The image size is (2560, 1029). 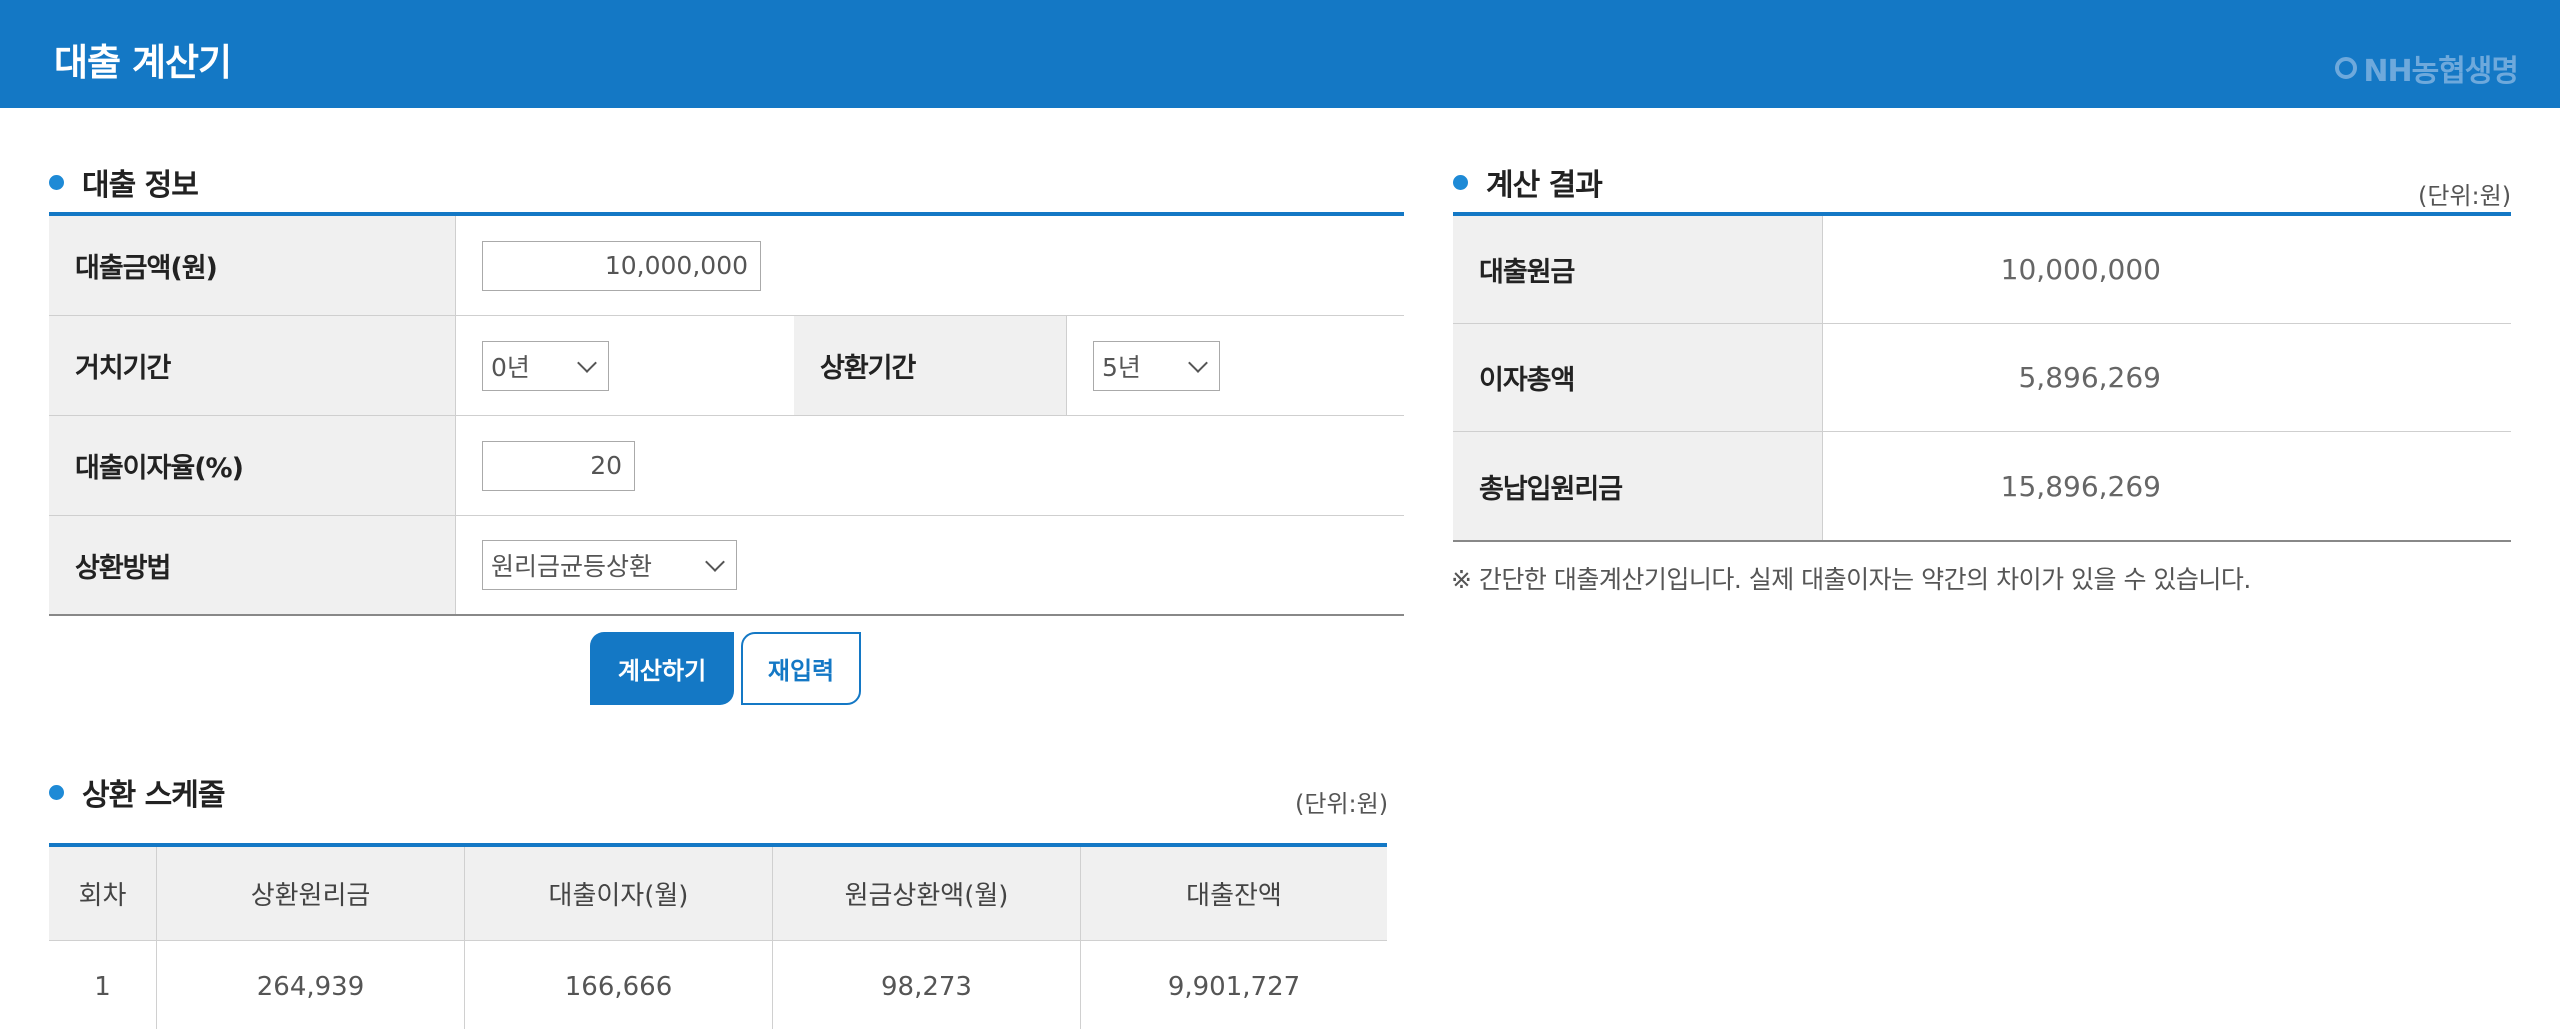 What do you see at coordinates (618, 985) in the screenshot?
I see `table-cell: 166,666` at bounding box center [618, 985].